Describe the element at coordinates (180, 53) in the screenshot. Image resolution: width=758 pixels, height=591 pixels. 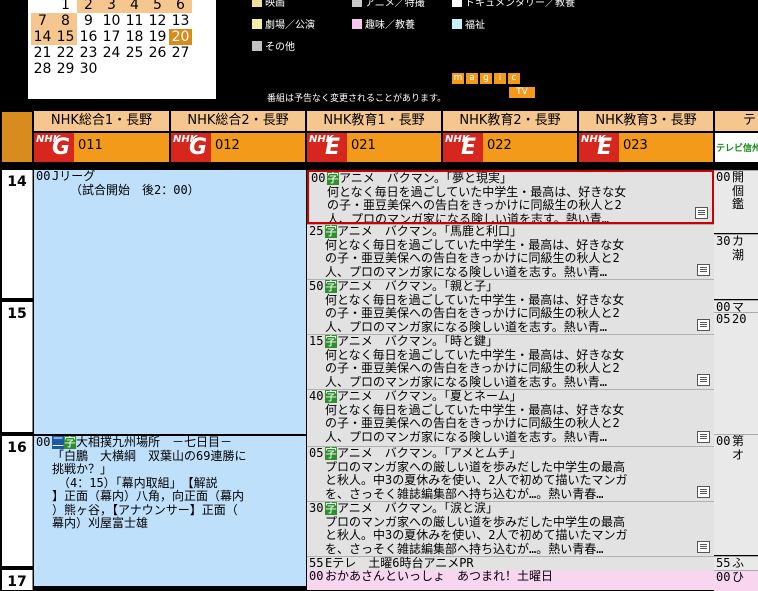
I see `calendar-day: 27` at that location.